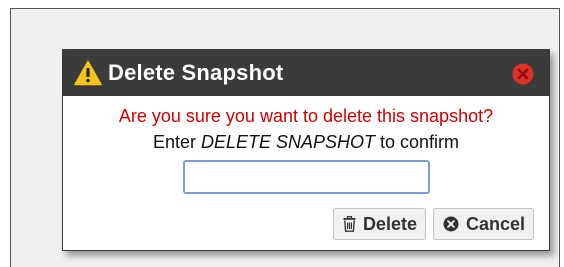 The image size is (564, 267). What do you see at coordinates (306, 177) in the screenshot?
I see `confirm-text-input` at bounding box center [306, 177].